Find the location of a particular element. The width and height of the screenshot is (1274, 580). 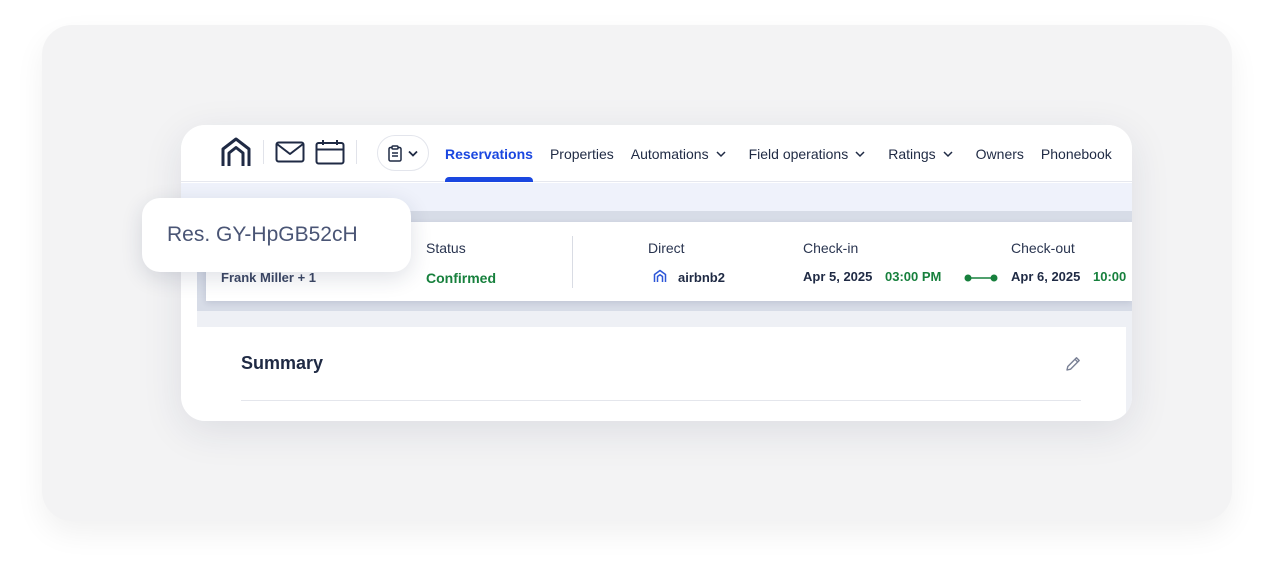

tab-label: Ratings is located at coordinates (912, 153).